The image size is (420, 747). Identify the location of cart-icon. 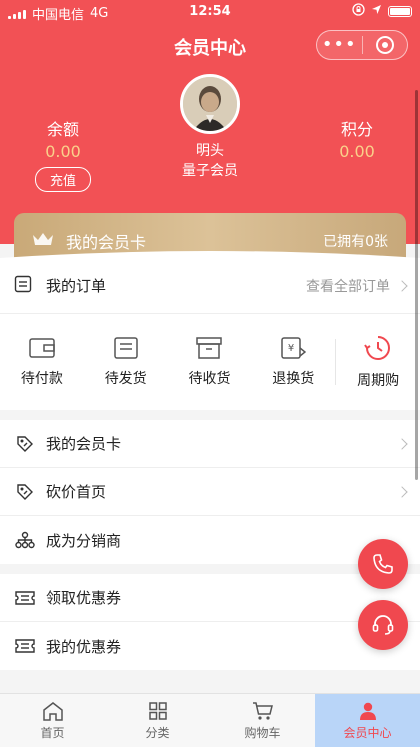
(262, 710).